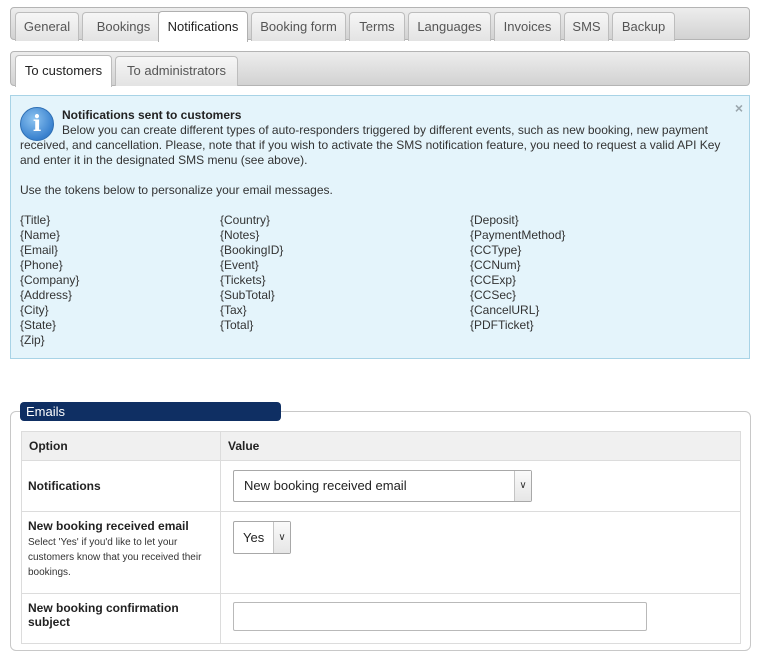  What do you see at coordinates (41, 265) in the screenshot?
I see `token: {Phone}` at bounding box center [41, 265].